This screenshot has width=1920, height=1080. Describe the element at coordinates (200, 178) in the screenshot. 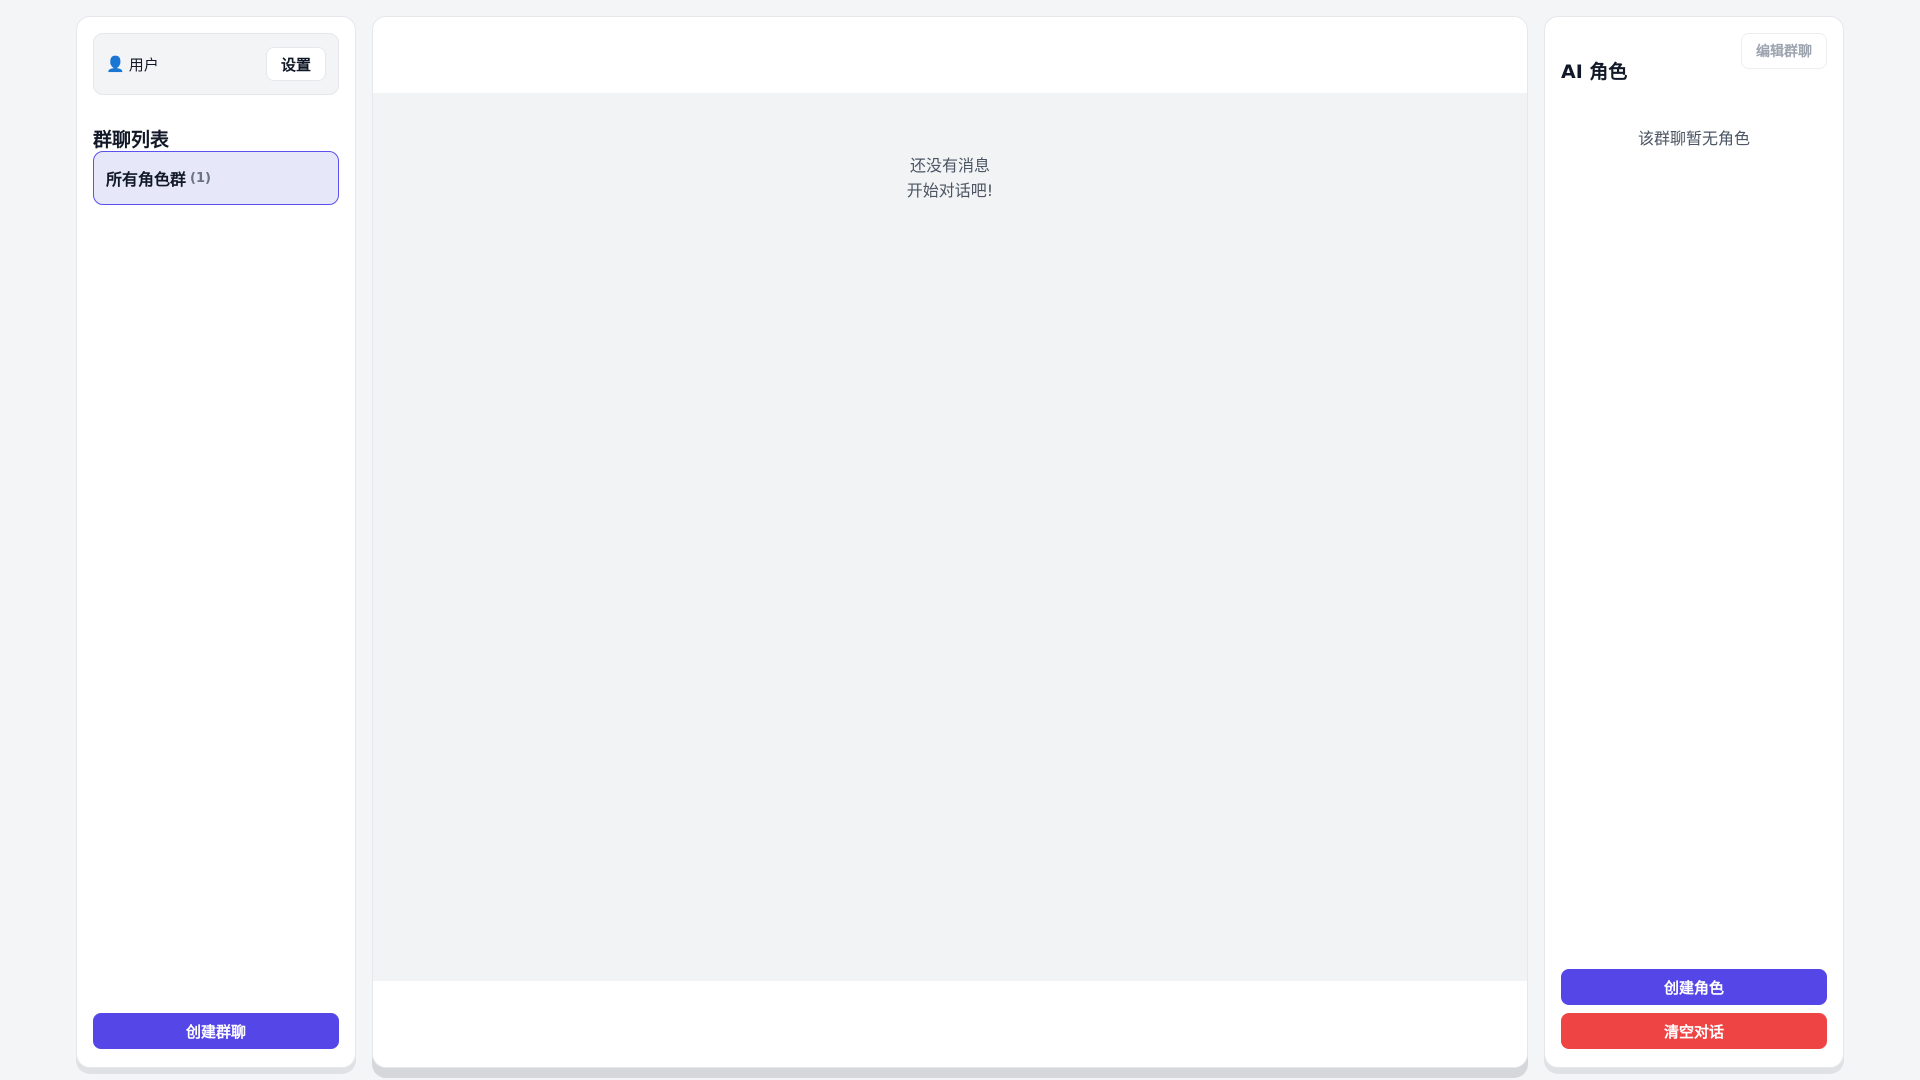

I see `group-member-count: (1)` at that location.